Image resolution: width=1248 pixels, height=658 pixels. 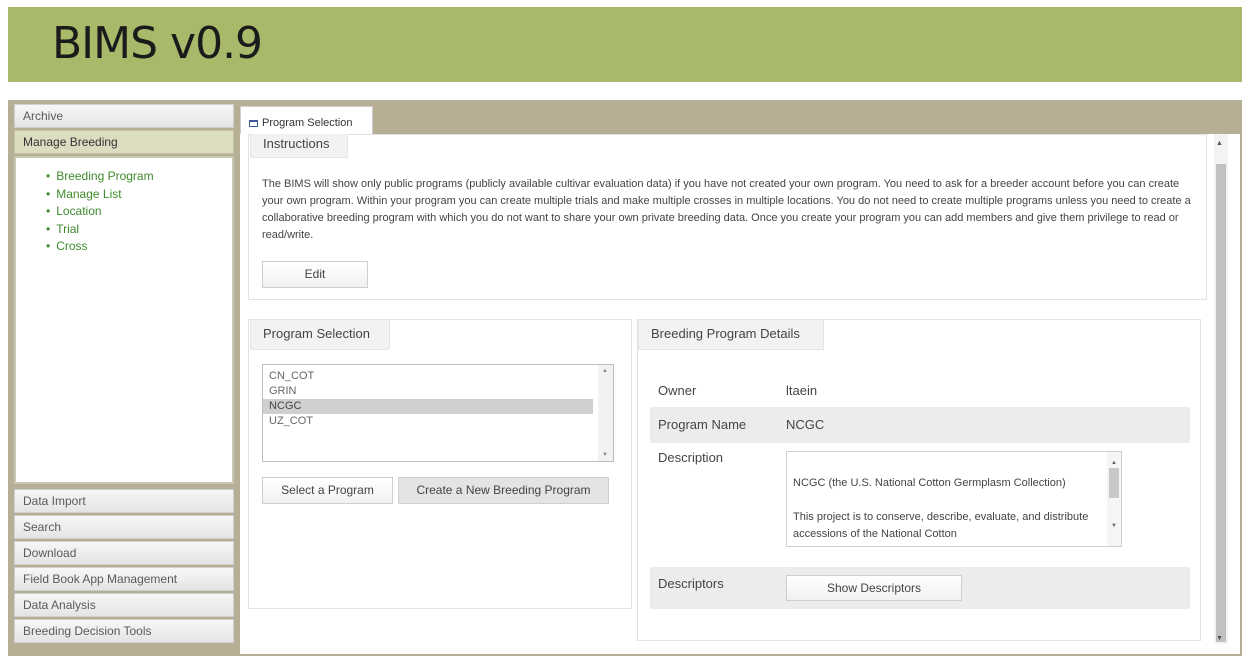 I want to click on program-option-uz-cot: UZ_COT, so click(x=428, y=421).